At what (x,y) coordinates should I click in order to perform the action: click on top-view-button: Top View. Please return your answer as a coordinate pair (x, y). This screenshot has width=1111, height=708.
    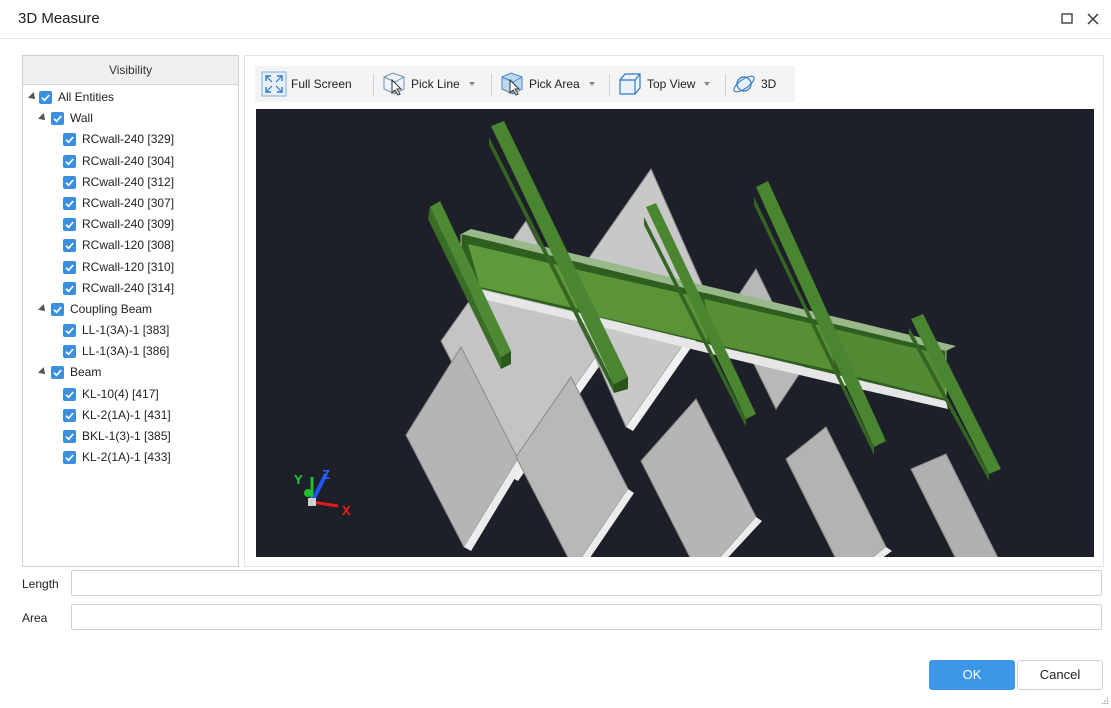
    Looking at the image, I should click on (664, 84).